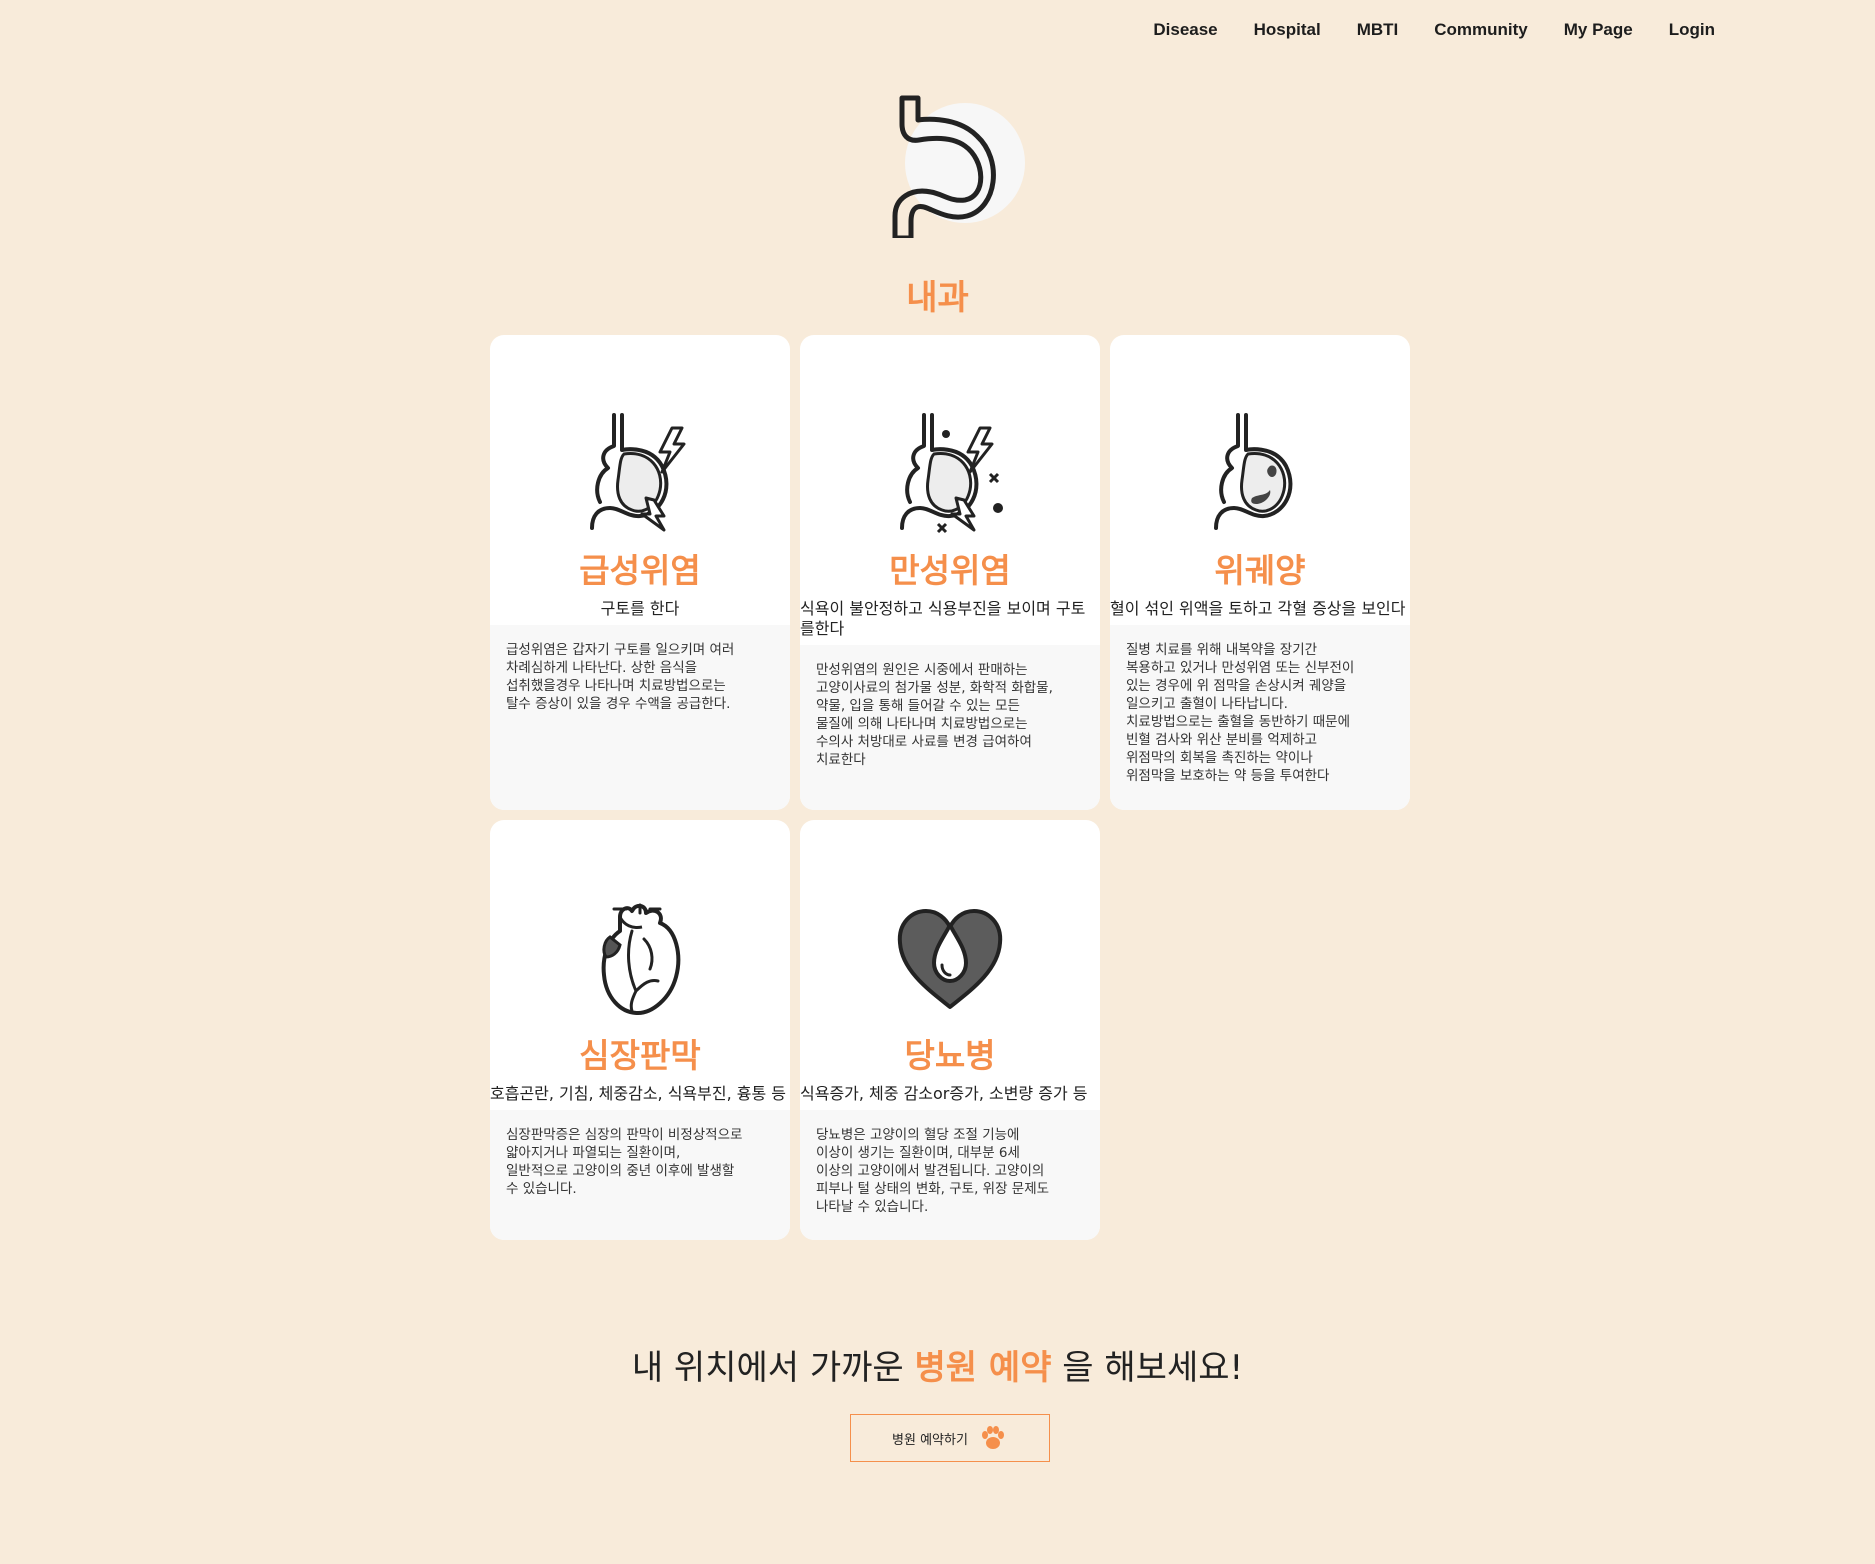  I want to click on nav-my-page: My Page, so click(1598, 30).